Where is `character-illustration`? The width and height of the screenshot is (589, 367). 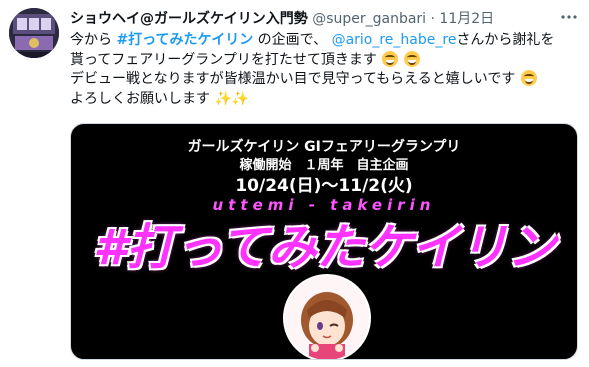
character-illustration is located at coordinates (327, 316).